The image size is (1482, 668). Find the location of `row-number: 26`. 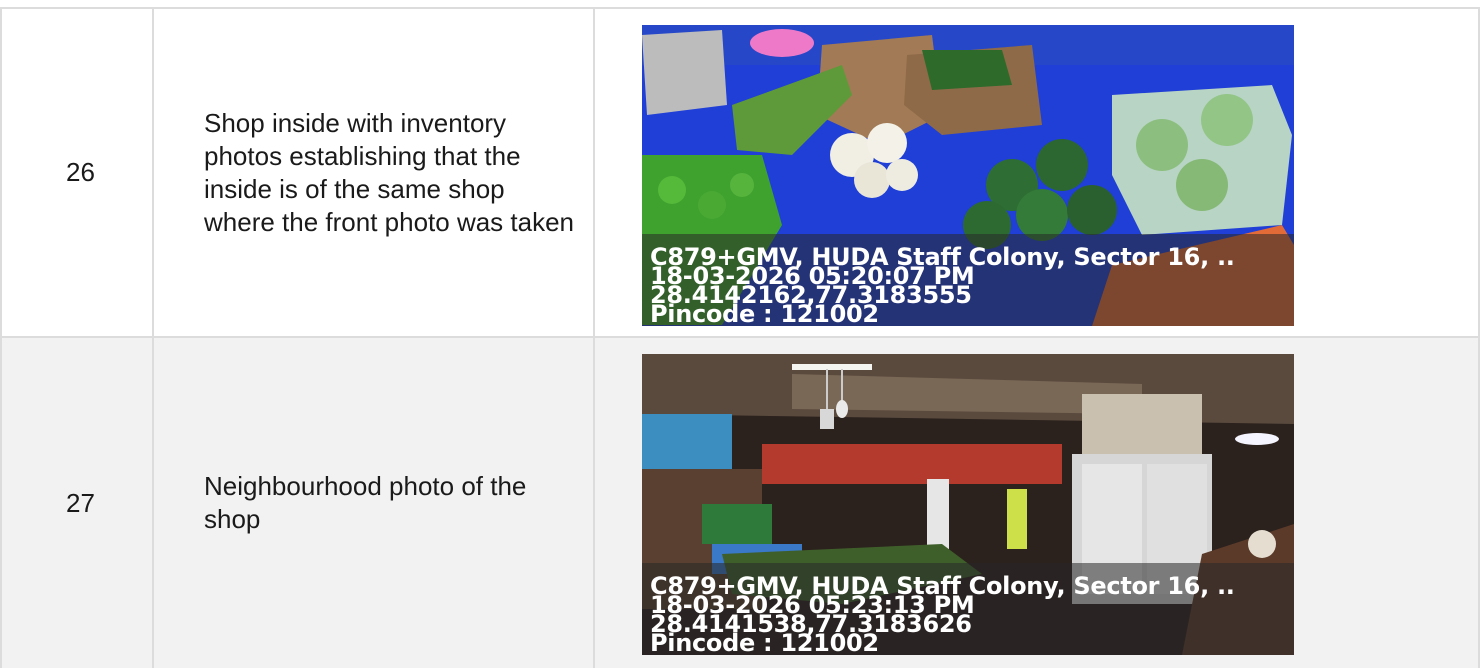

row-number: 26 is located at coordinates (78, 172).